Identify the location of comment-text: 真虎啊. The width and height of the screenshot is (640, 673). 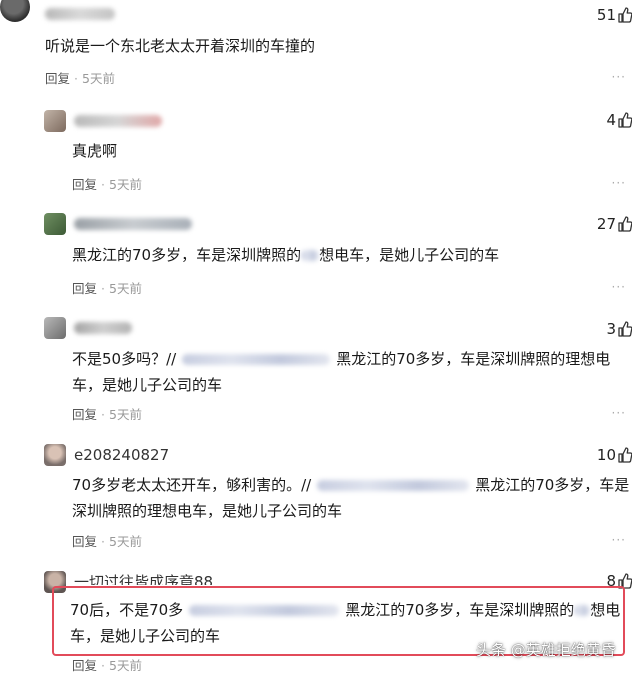
(95, 151).